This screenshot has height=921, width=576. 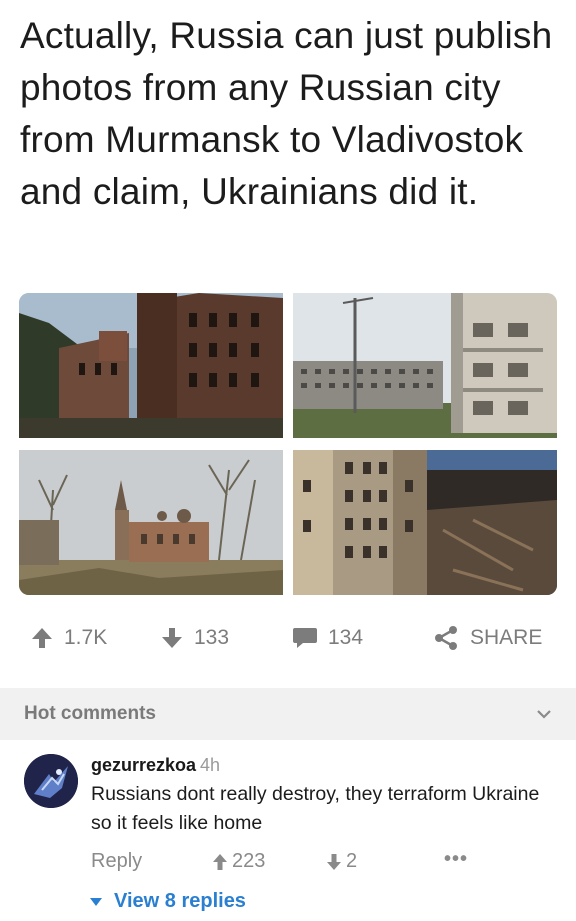 I want to click on downvote-button: 133, so click(x=194, y=638).